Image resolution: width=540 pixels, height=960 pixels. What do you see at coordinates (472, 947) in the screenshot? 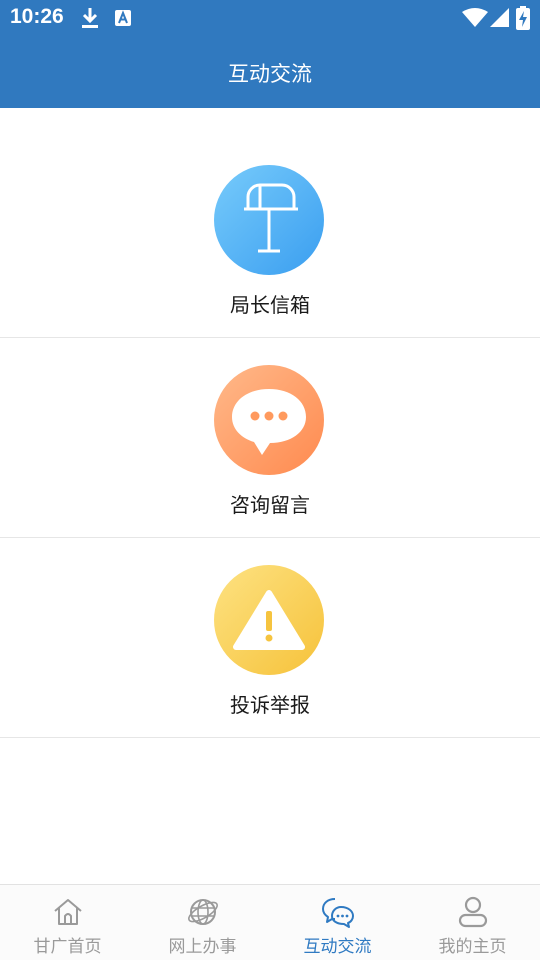
I see `tab-label: 我的主页` at bounding box center [472, 947].